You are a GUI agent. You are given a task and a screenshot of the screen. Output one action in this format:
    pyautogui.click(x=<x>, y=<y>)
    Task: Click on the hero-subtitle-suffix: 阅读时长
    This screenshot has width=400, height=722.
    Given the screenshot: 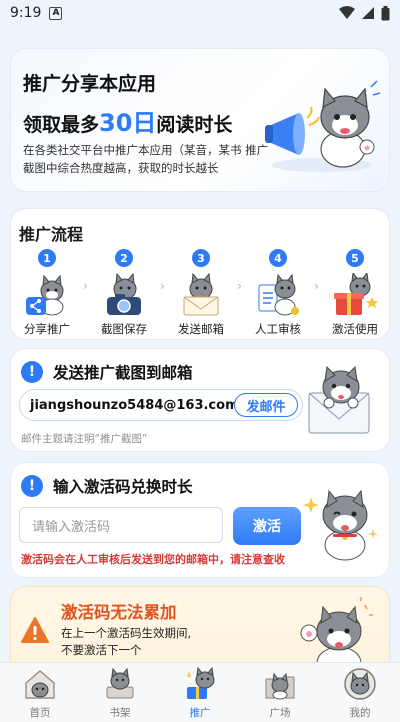 What is the action you would take?
    pyautogui.click(x=194, y=125)
    